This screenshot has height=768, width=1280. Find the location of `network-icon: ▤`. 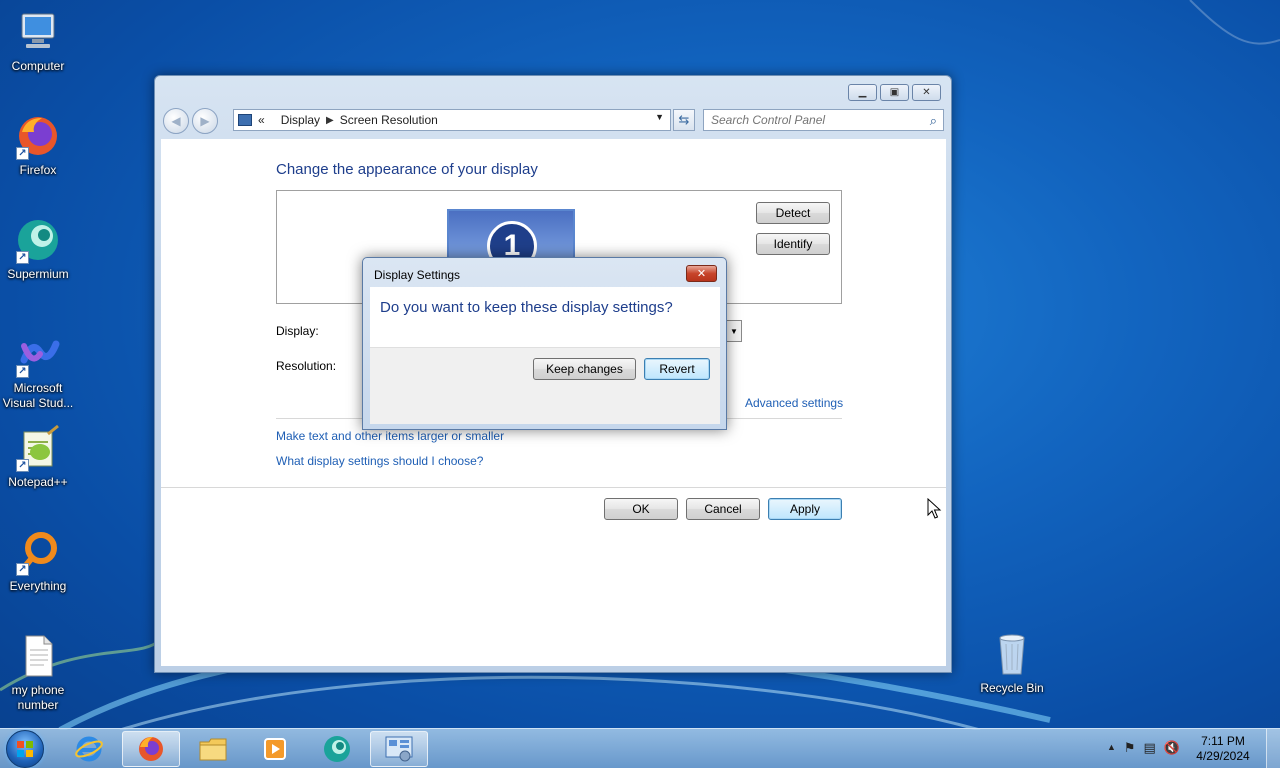

network-icon: ▤ is located at coordinates (1150, 748).